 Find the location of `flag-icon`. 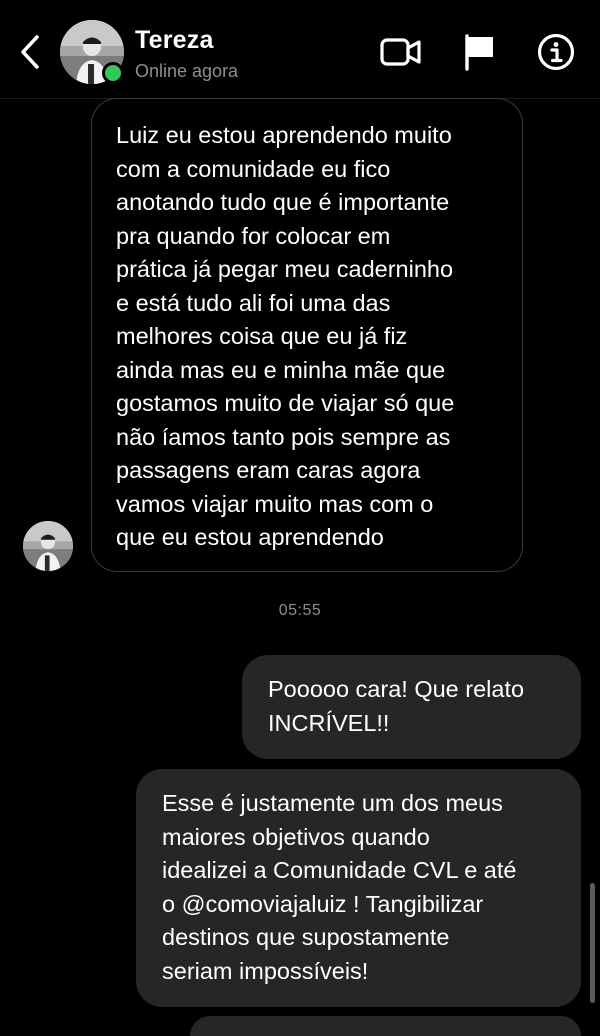

flag-icon is located at coordinates (479, 52).